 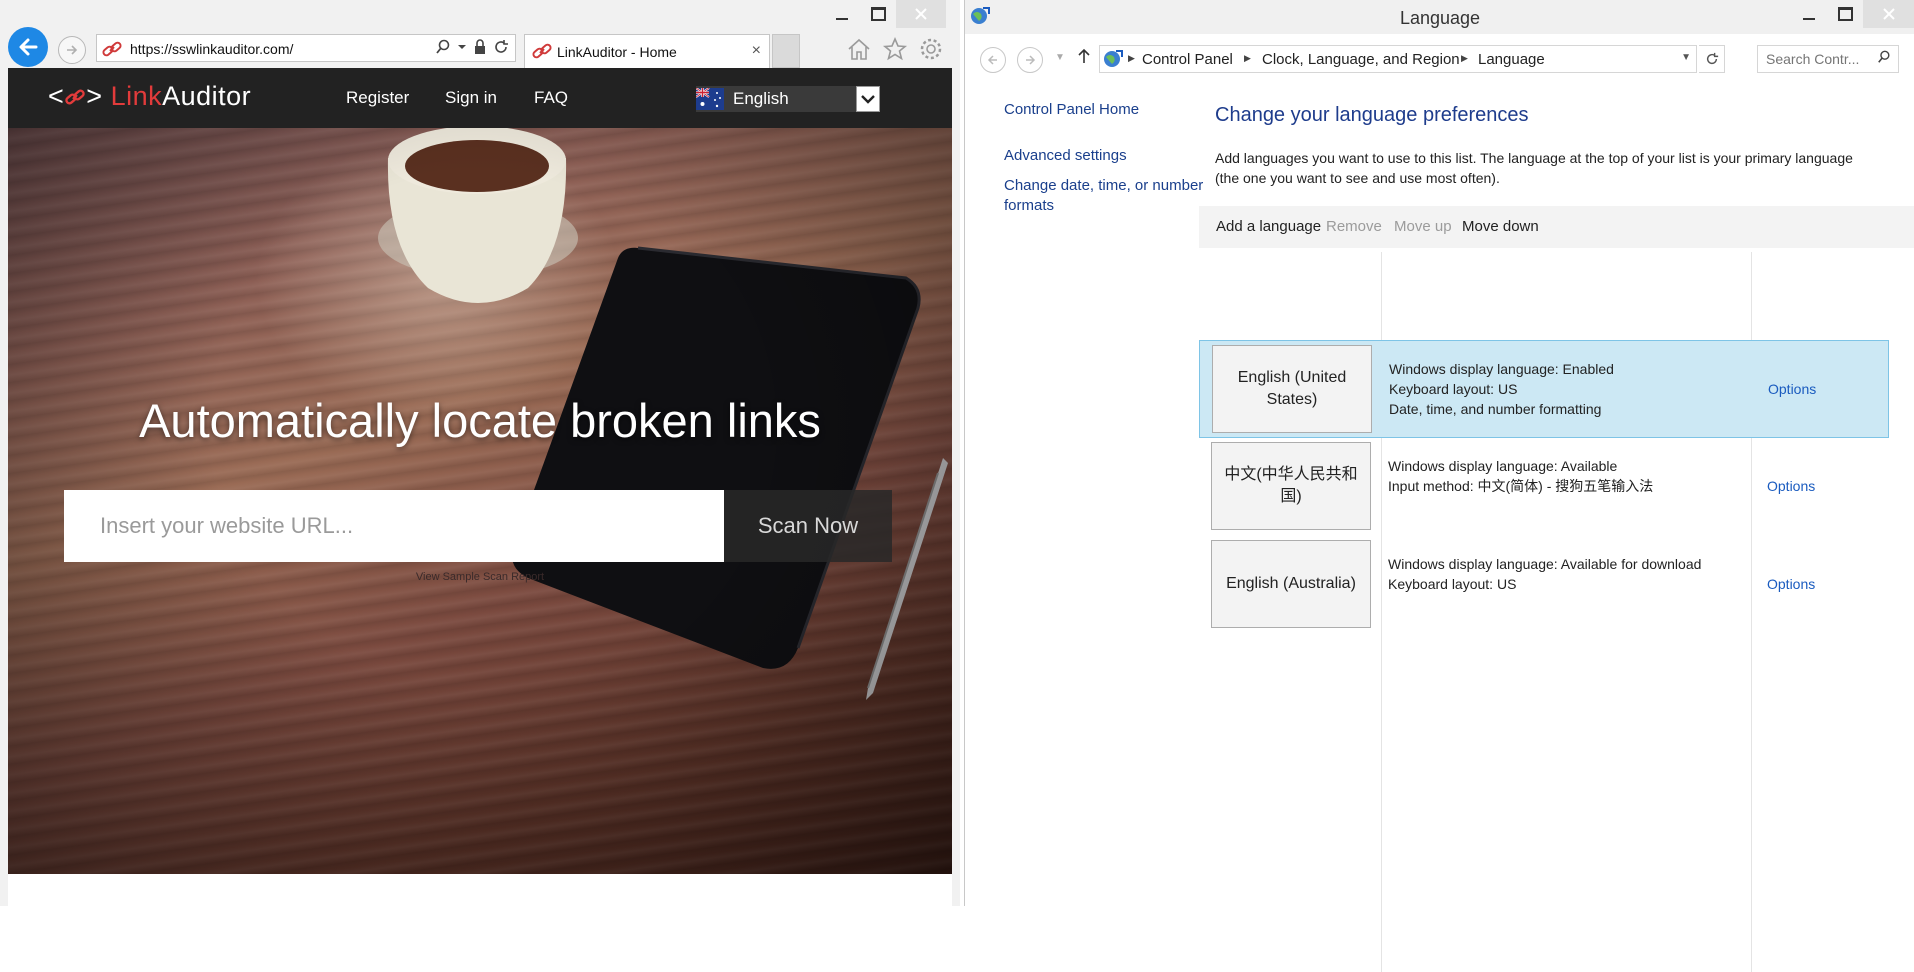 I want to click on browser-toolbar, so click(x=895, y=49).